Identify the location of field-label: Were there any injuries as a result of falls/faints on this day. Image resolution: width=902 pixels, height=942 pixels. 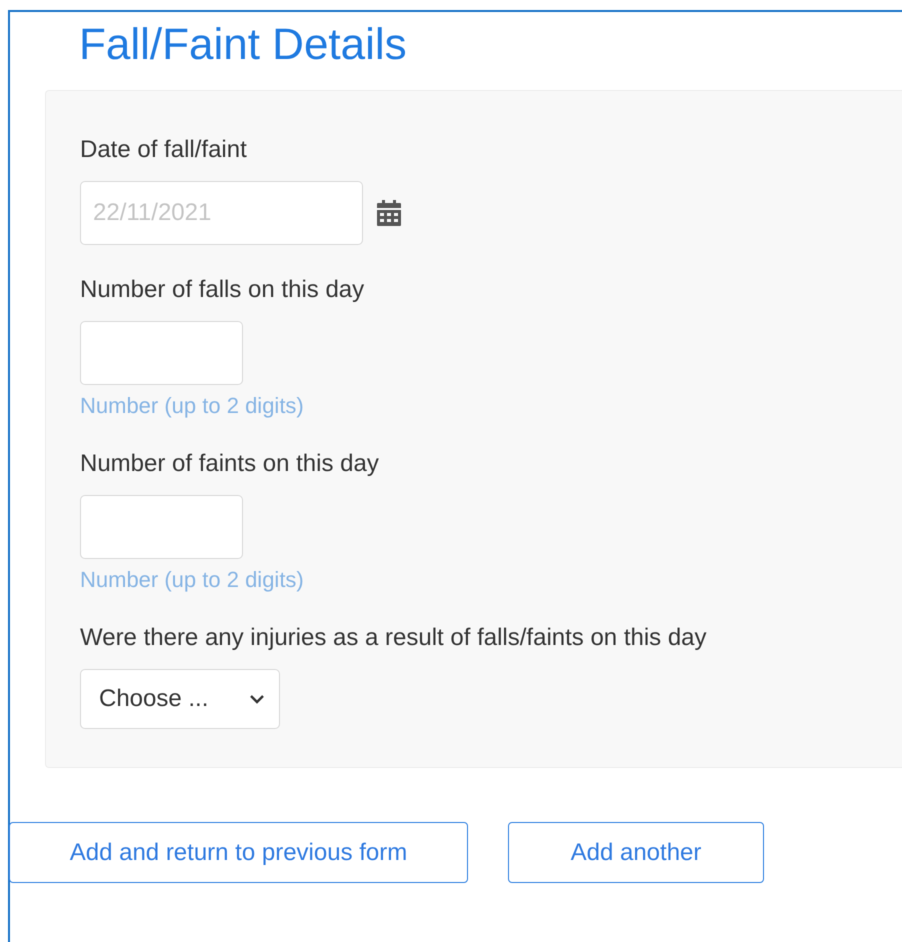
(393, 638).